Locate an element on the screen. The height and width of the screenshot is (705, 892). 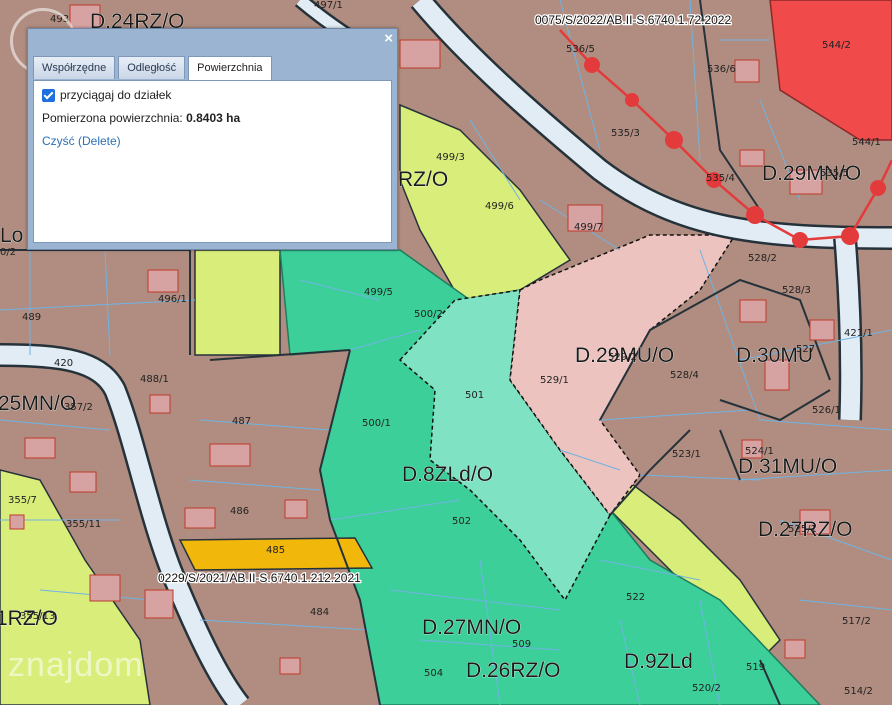
parcel-number: 514/2 is located at coordinates (858, 691).